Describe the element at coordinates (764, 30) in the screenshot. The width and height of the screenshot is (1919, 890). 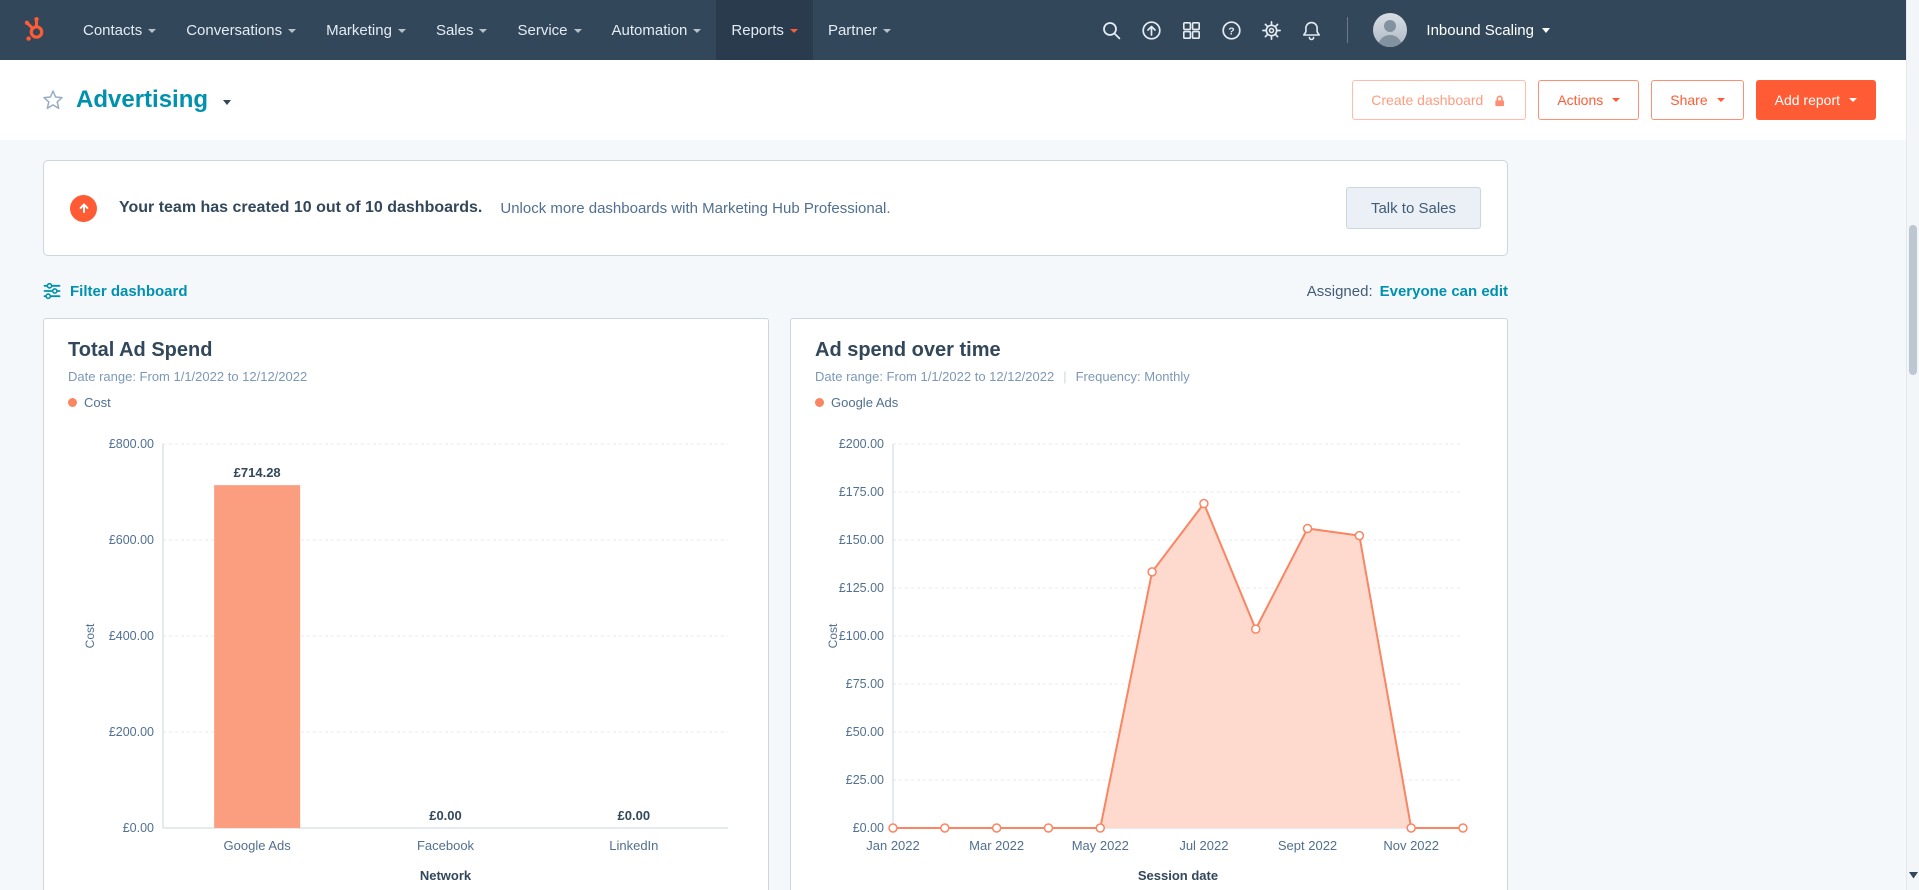
I see `nav-item-reports: Reports` at that location.